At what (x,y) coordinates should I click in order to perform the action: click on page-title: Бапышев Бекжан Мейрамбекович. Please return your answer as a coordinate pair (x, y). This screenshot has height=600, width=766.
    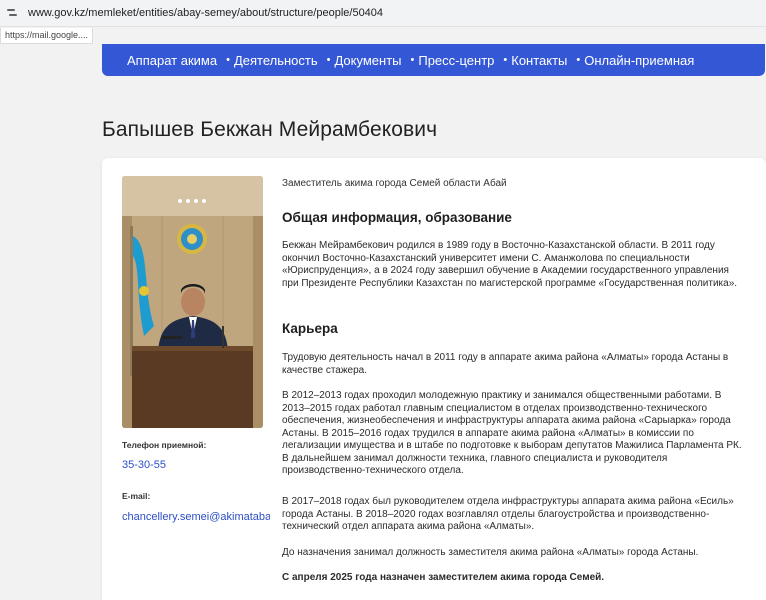
    Looking at the image, I should click on (270, 129).